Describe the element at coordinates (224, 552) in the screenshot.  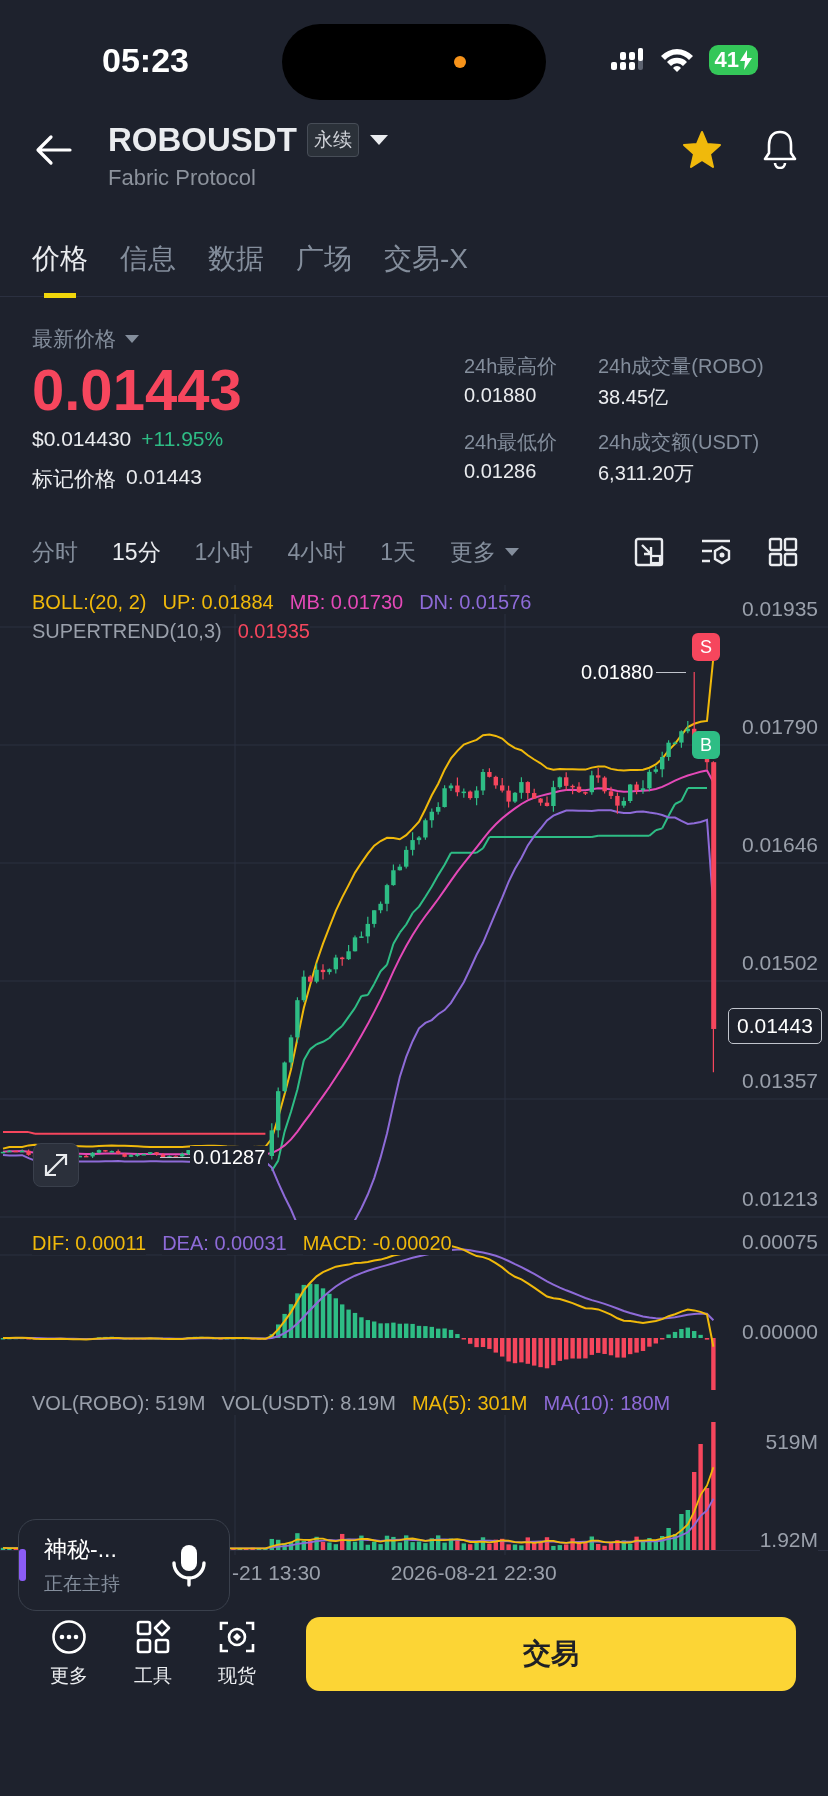
I see `interval-option: 1小时` at that location.